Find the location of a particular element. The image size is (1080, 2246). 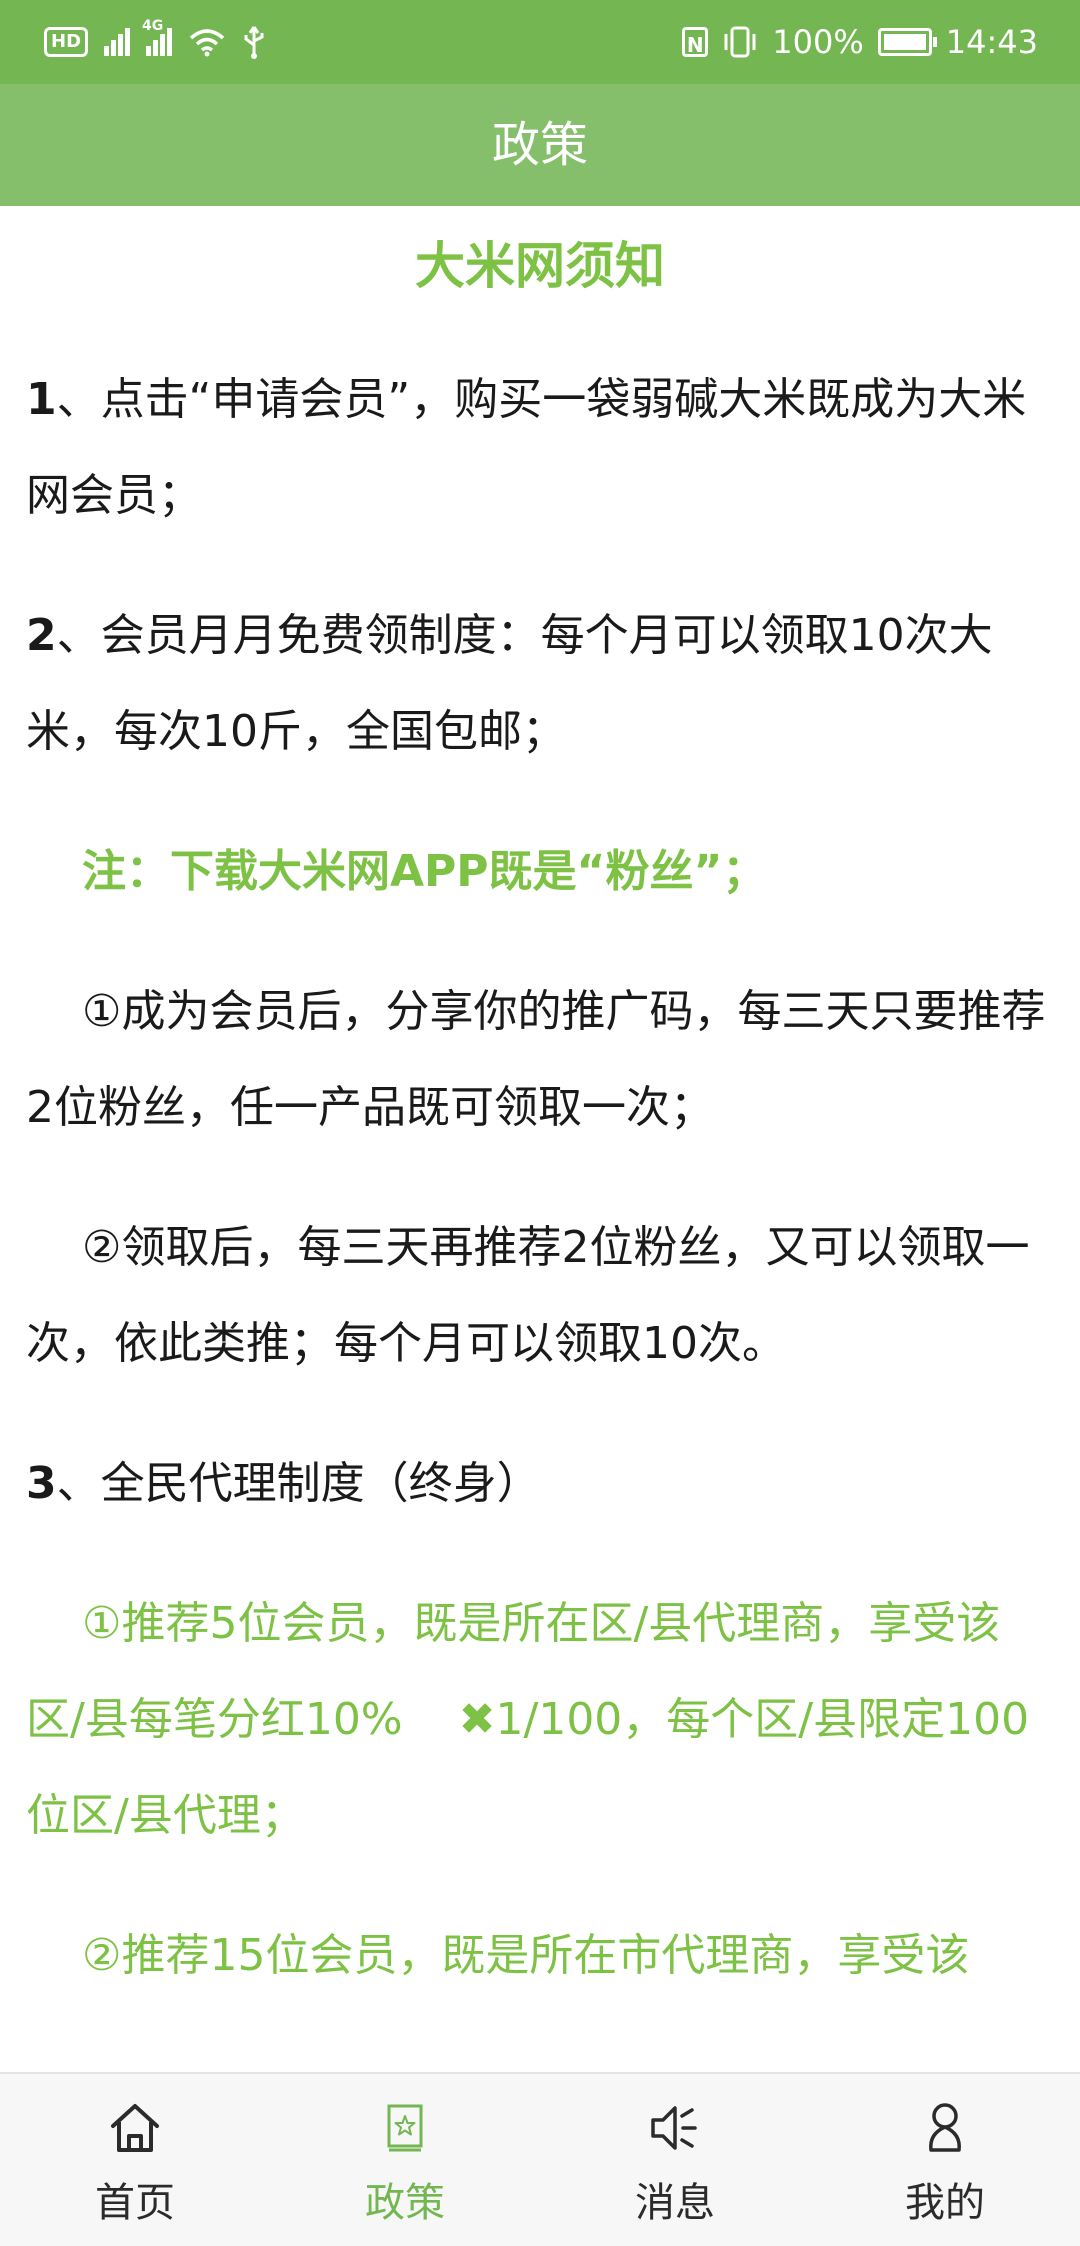

paragraph-3-text: 、全民代理制度（终身） is located at coordinates (298, 1483).